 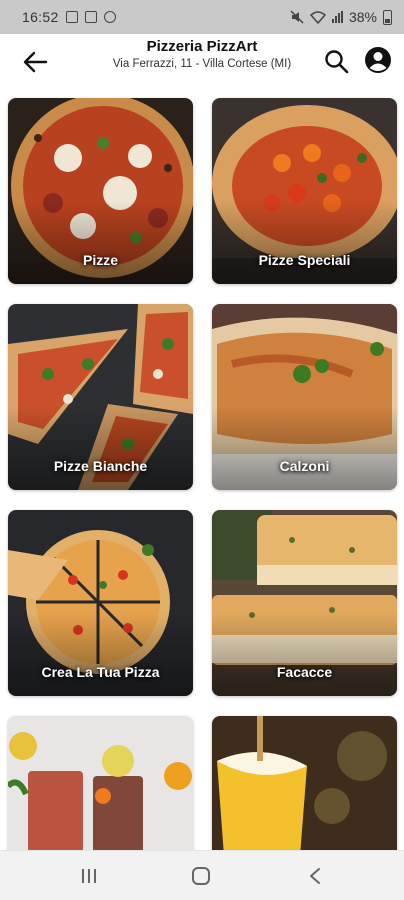 I want to click on status-bar: 16:52 38%, so click(x=202, y=17).